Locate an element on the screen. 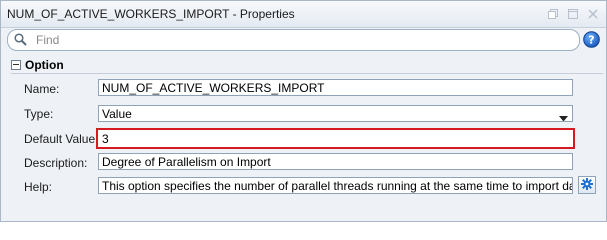  type-label: Type: is located at coordinates (39, 114).